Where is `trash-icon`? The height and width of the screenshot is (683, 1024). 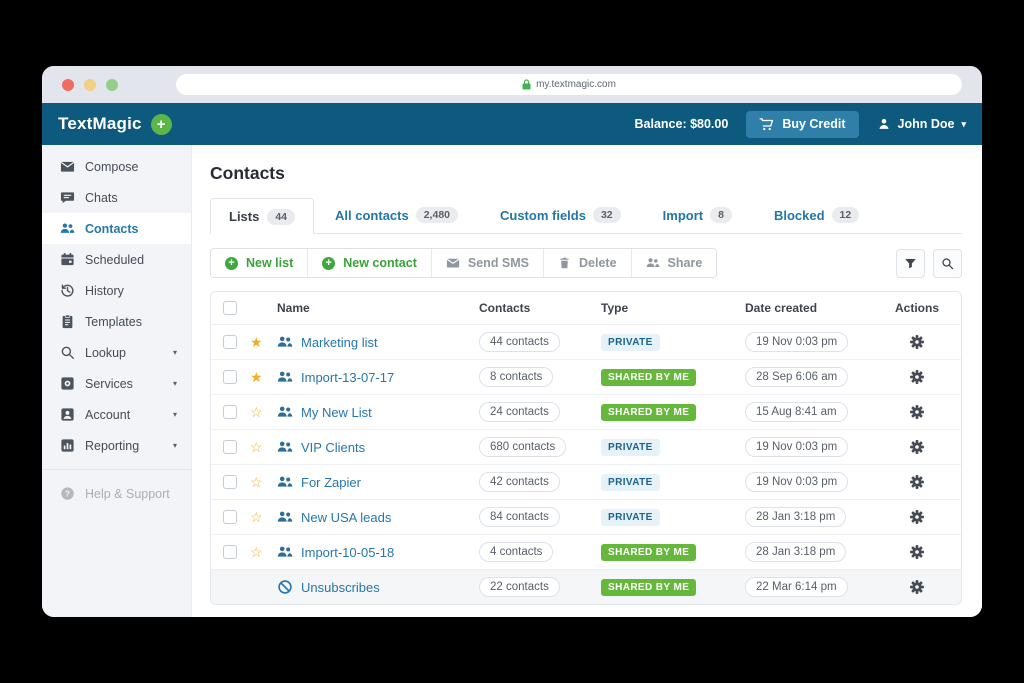 trash-icon is located at coordinates (564, 263).